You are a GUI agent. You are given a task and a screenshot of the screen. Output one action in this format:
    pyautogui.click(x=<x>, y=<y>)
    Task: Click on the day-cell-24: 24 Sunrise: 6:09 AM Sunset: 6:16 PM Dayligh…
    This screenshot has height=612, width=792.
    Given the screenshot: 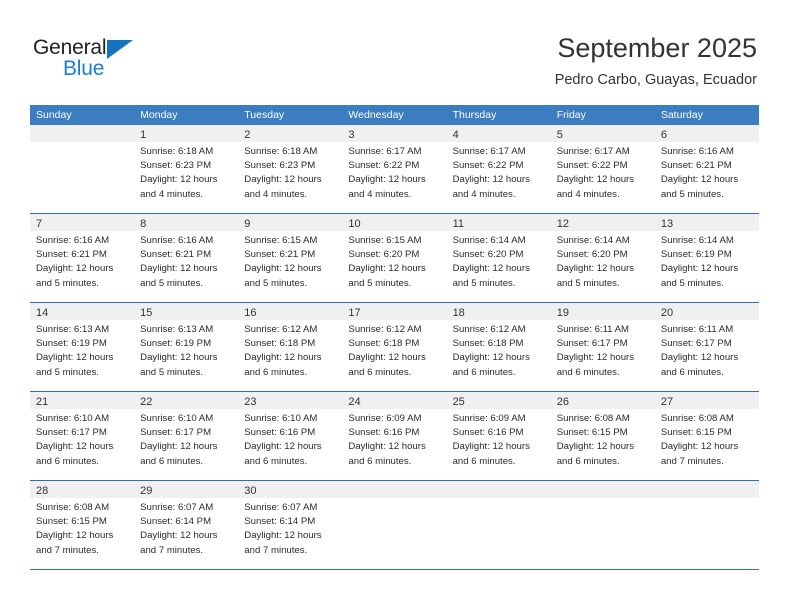 What is the action you would take?
    pyautogui.click(x=394, y=436)
    